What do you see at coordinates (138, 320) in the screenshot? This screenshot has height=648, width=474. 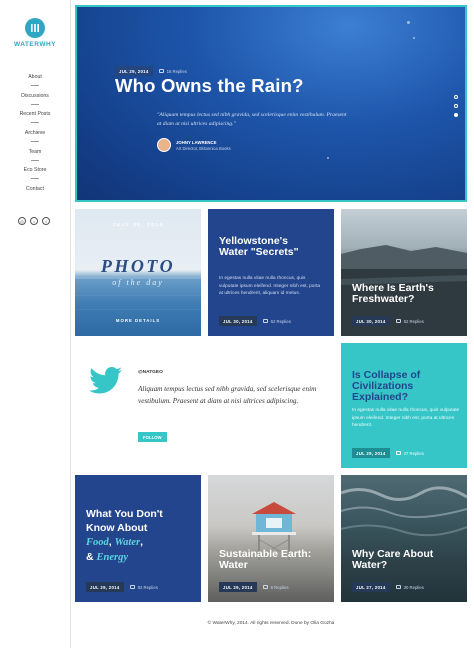 I see `more-details-link: MORE DETAILS` at bounding box center [138, 320].